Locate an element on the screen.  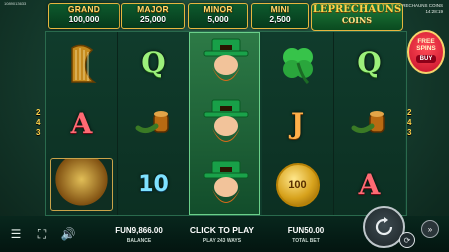
spin-icon is located at coordinates (384, 226).